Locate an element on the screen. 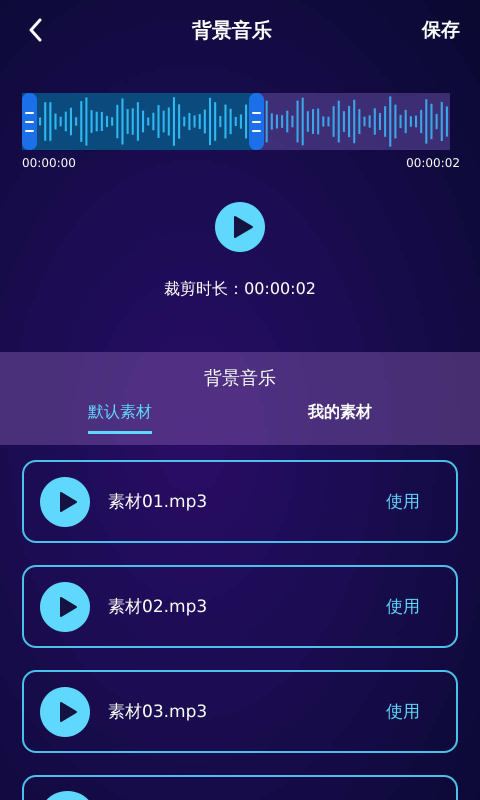  track-name: 素材02.mp3 is located at coordinates (158, 607).